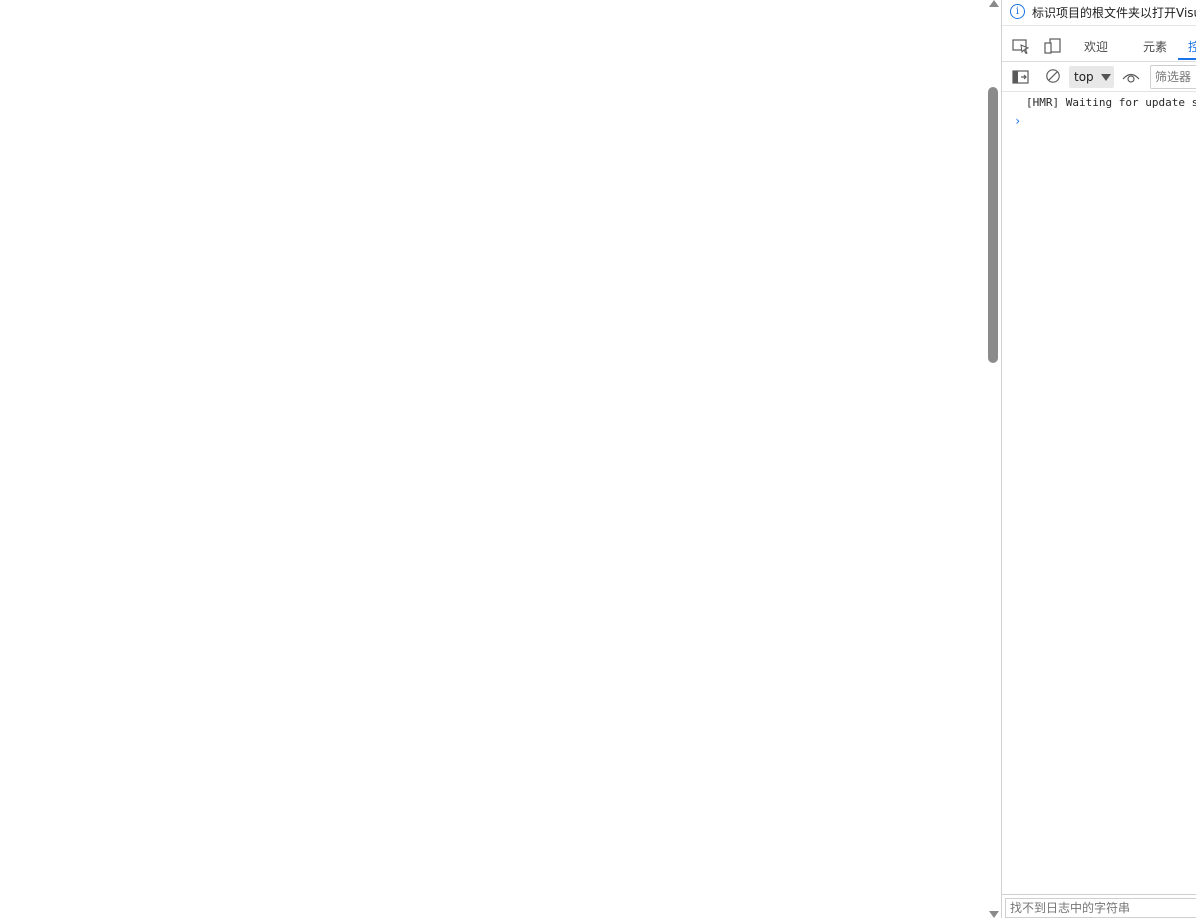 The image size is (1196, 918). Describe the element at coordinates (1021, 77) in the screenshot. I see `console-sidebar-icon` at that location.